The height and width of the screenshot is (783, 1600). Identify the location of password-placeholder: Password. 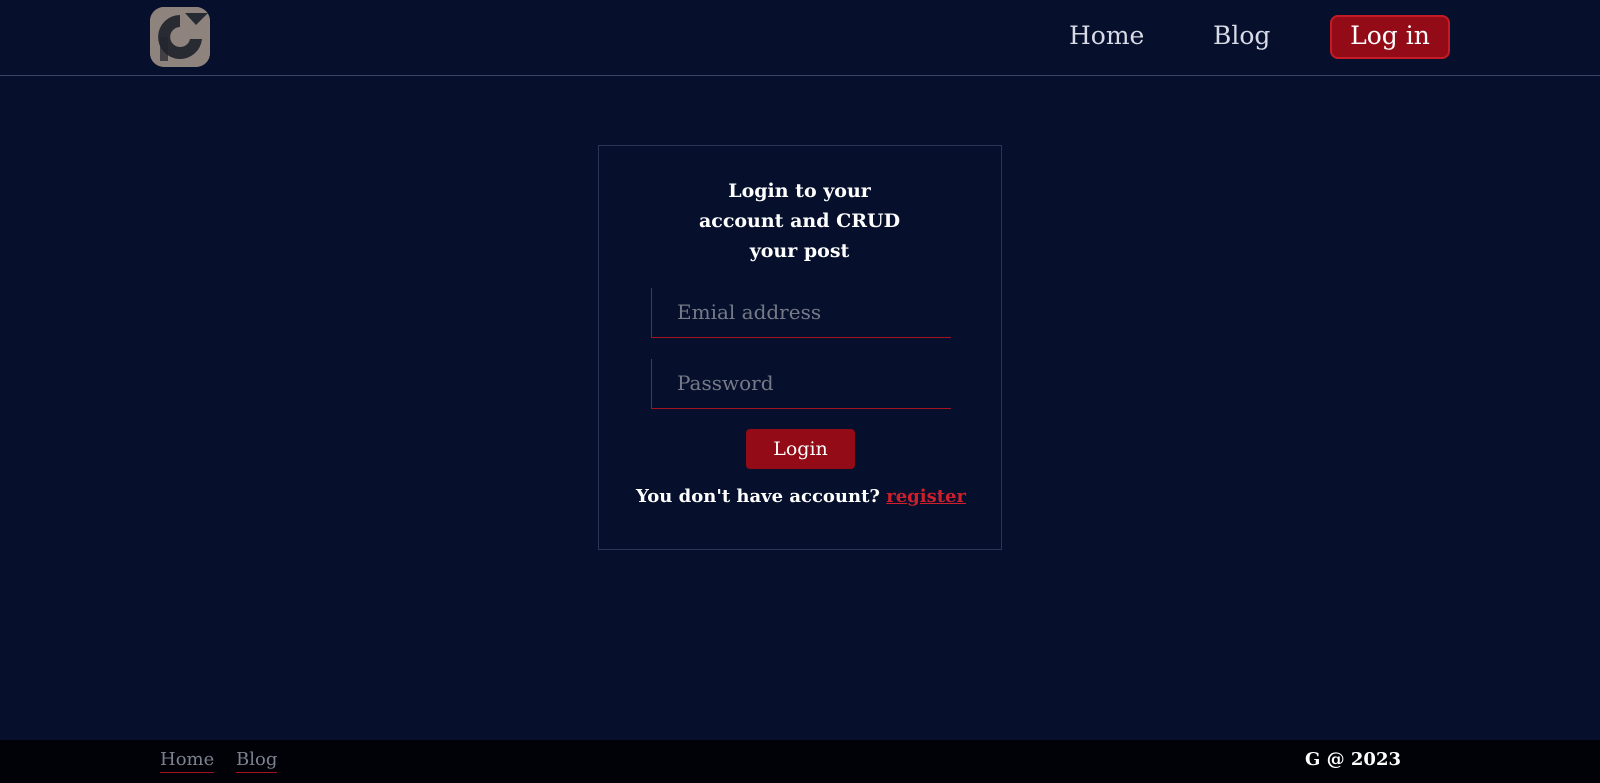
(725, 383).